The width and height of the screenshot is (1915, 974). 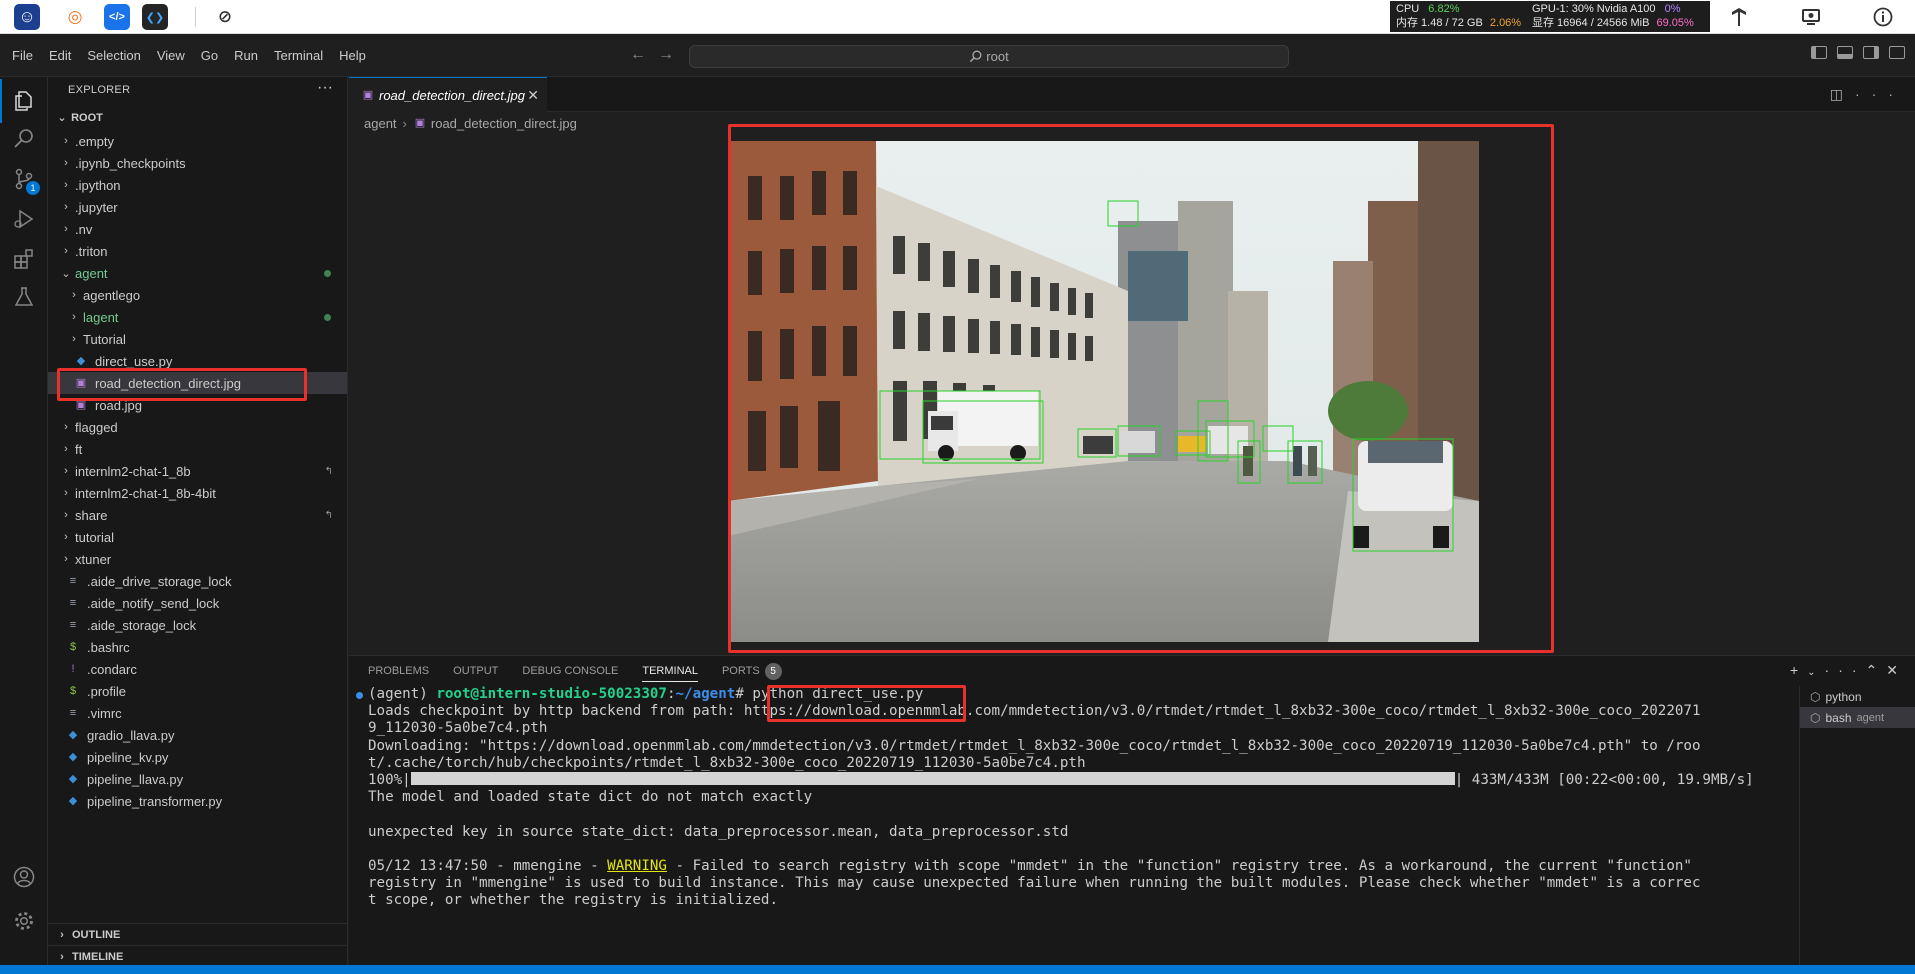 I want to click on tree-item-agentlego: › agentlego, so click(x=197, y=295).